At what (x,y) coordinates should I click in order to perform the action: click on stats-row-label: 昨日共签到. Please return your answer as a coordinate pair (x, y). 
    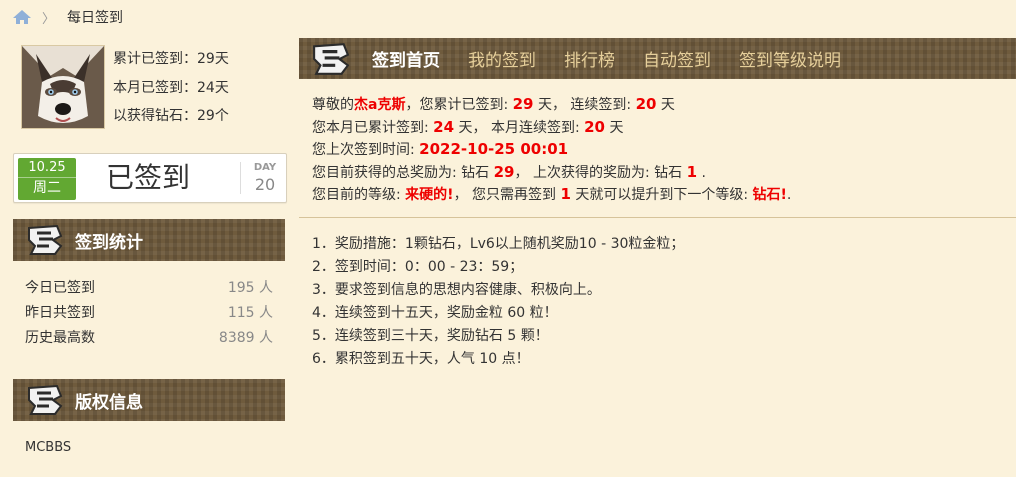
    Looking at the image, I should click on (60, 313).